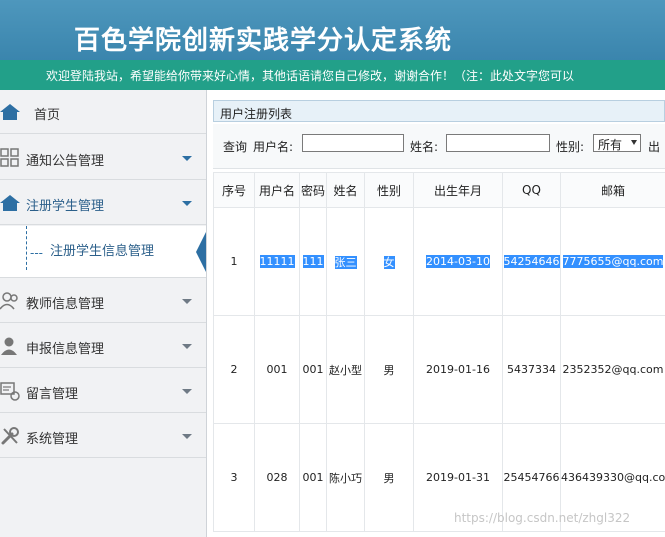 The width and height of the screenshot is (665, 537). I want to click on table-cell: 2019-01-16, so click(458, 369).